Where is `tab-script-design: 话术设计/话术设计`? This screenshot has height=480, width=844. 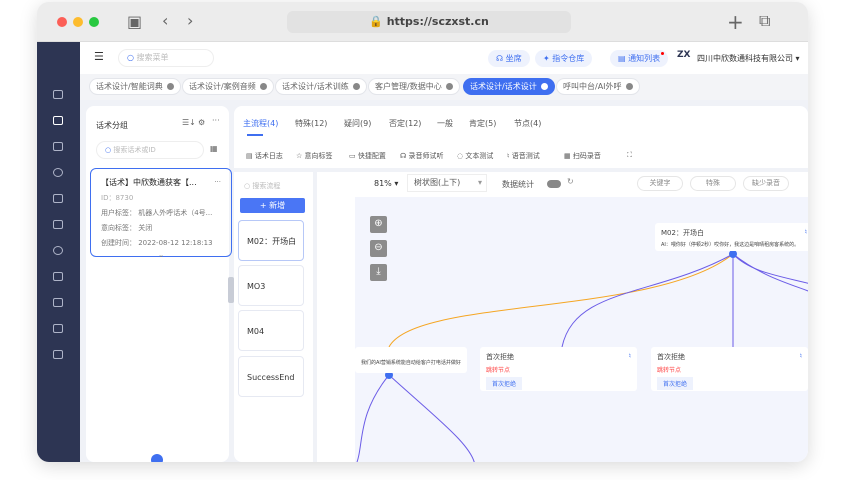
tab-script-design: 话术设计/话术设计 is located at coordinates (509, 86).